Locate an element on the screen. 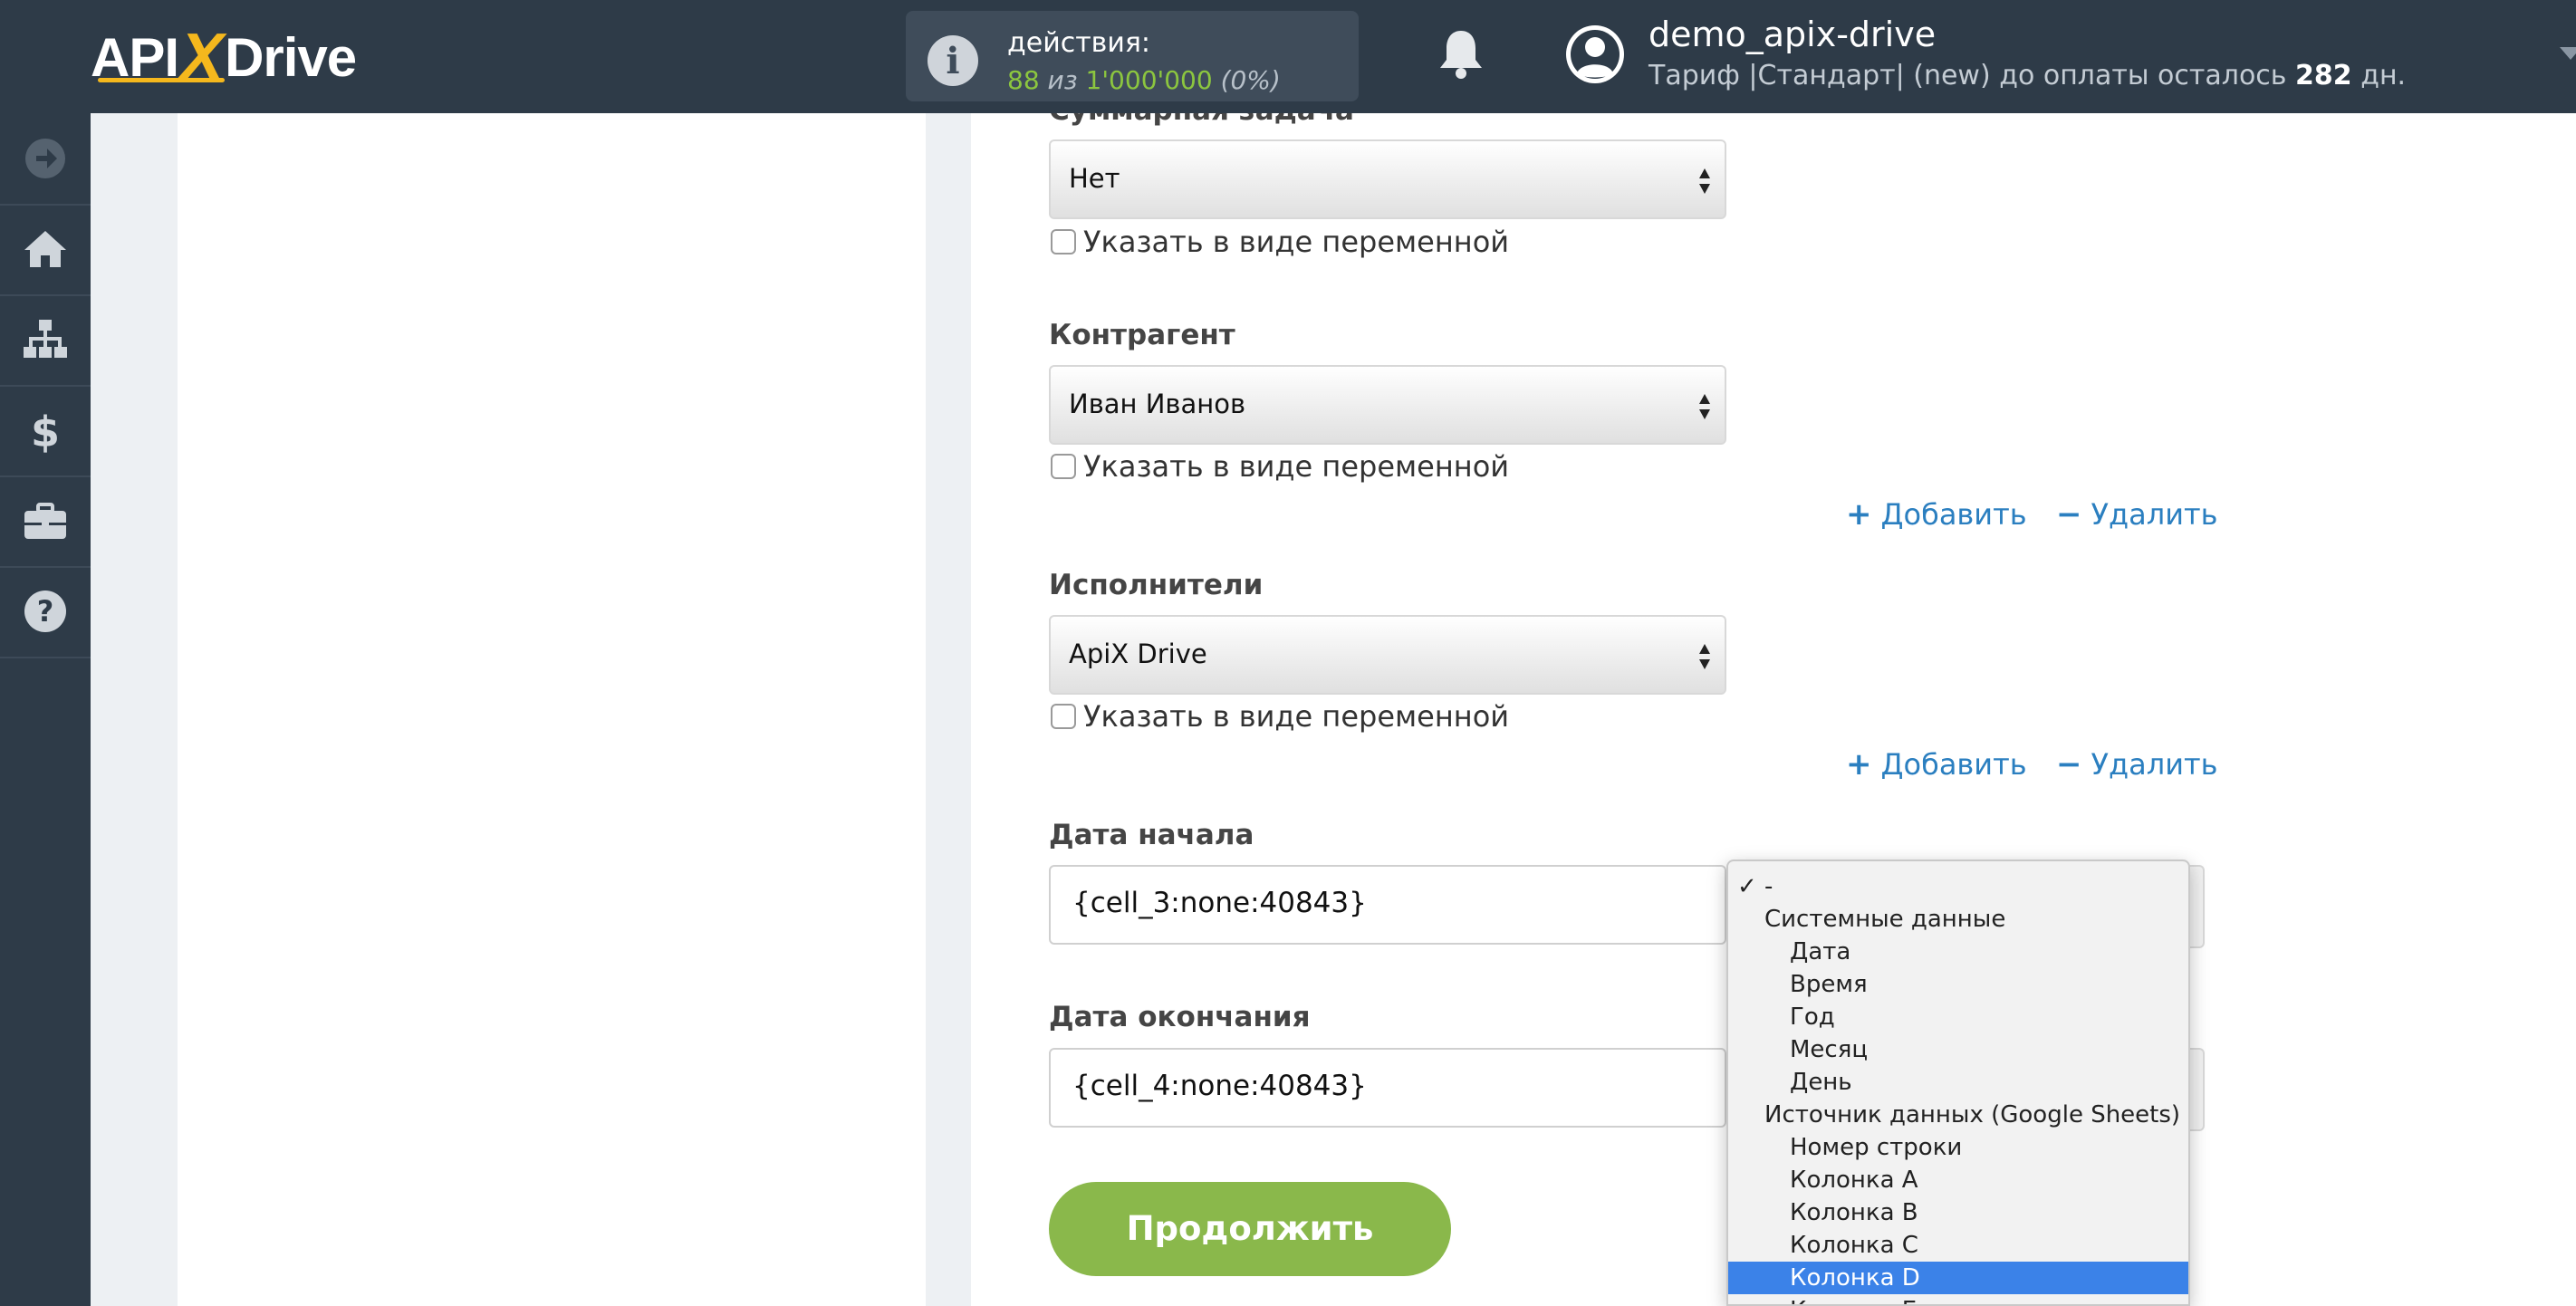  executors-add-button: + Добавить is located at coordinates (1936, 764).